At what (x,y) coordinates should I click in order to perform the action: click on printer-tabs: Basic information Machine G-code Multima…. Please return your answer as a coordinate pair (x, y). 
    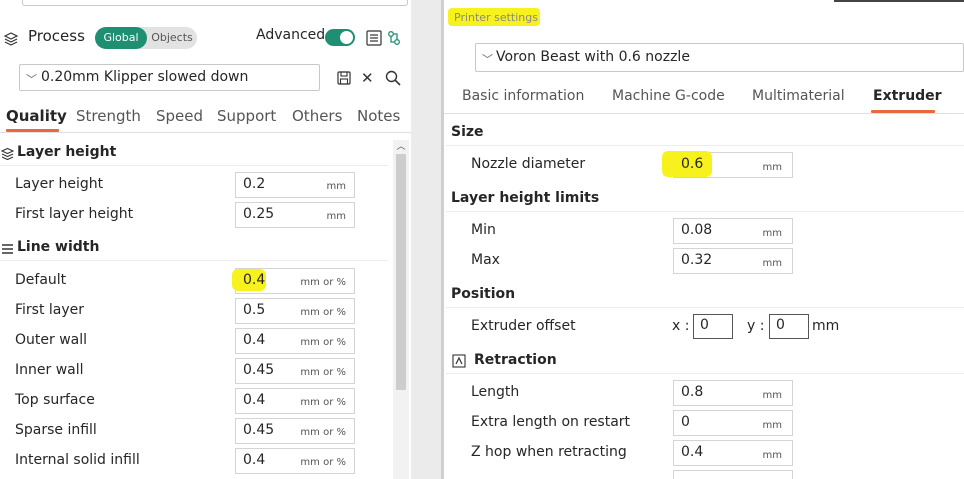
    Looking at the image, I should click on (704, 101).